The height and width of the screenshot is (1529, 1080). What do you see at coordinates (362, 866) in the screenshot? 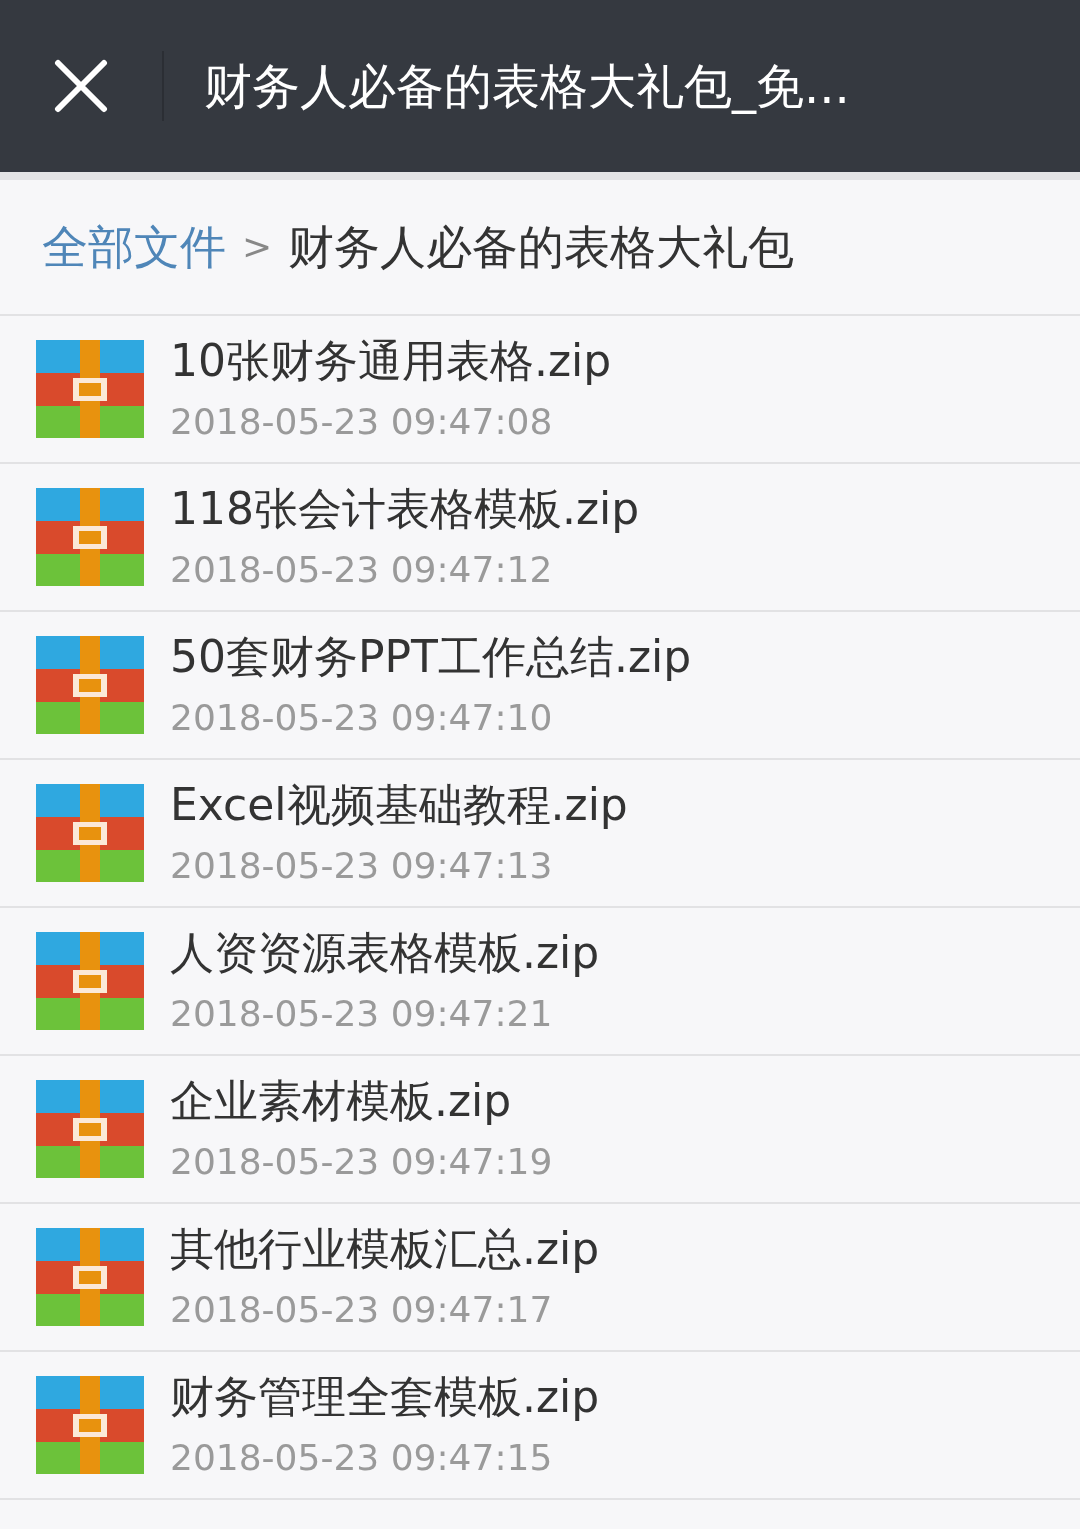
I see `file-time: 2018-05-23 09:47:13` at bounding box center [362, 866].